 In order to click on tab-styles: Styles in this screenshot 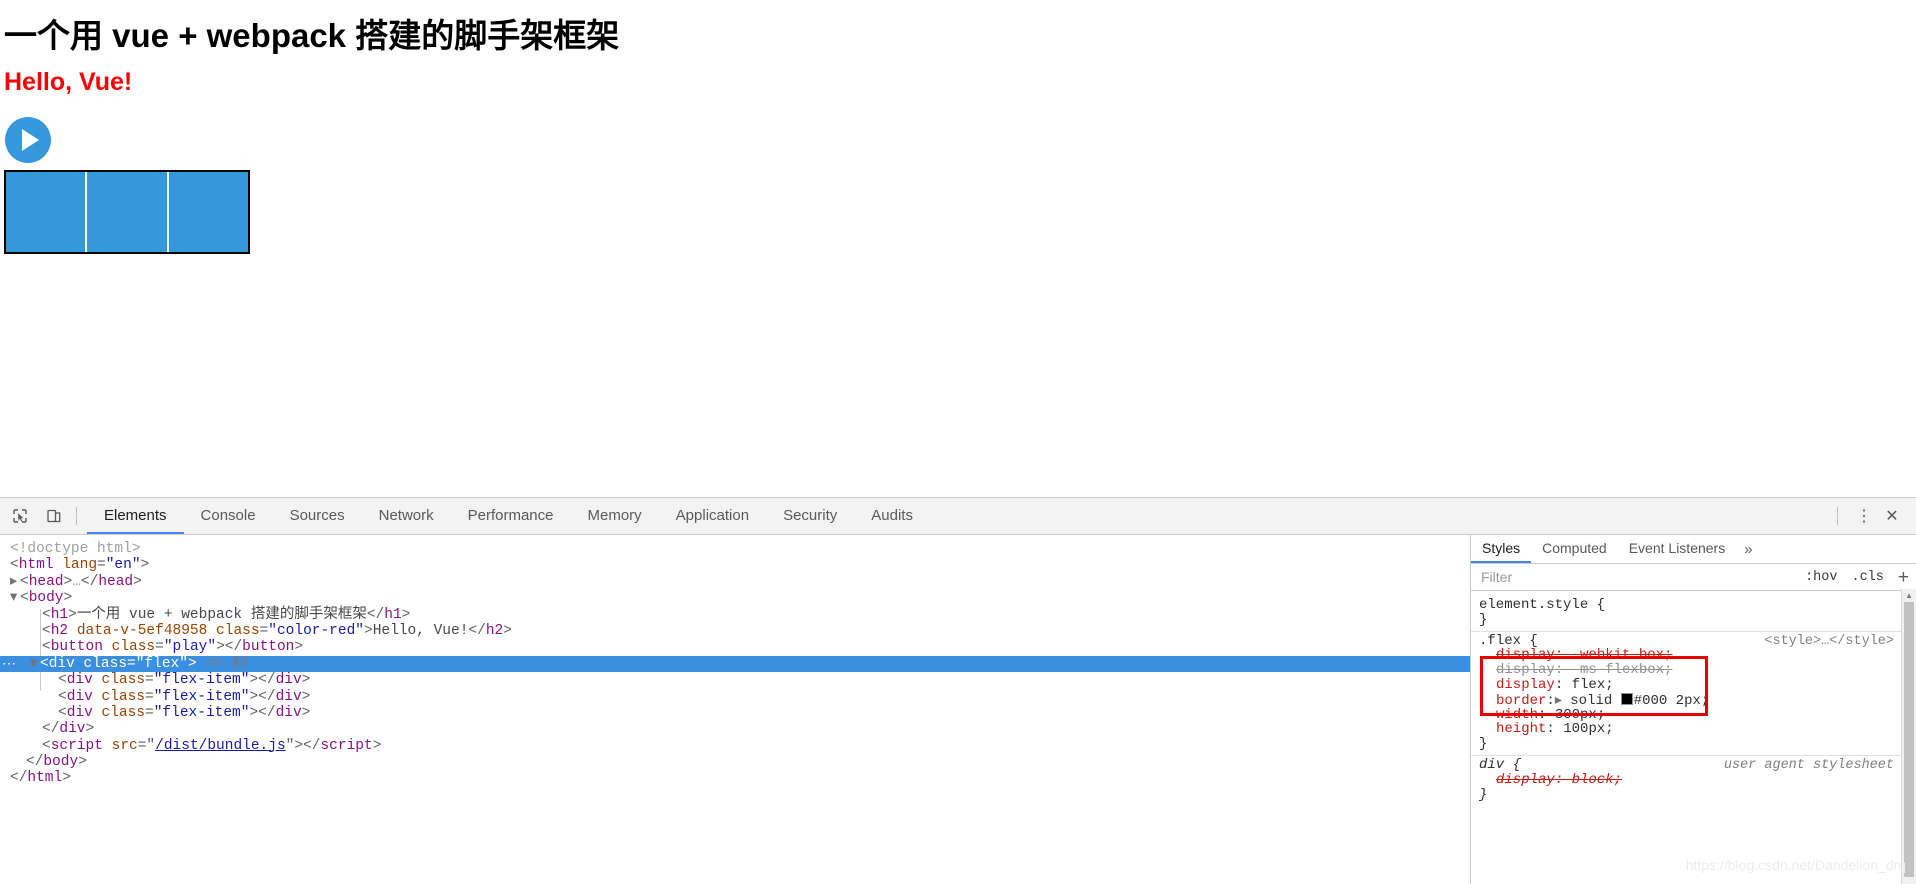, I will do `click(1501, 549)`.